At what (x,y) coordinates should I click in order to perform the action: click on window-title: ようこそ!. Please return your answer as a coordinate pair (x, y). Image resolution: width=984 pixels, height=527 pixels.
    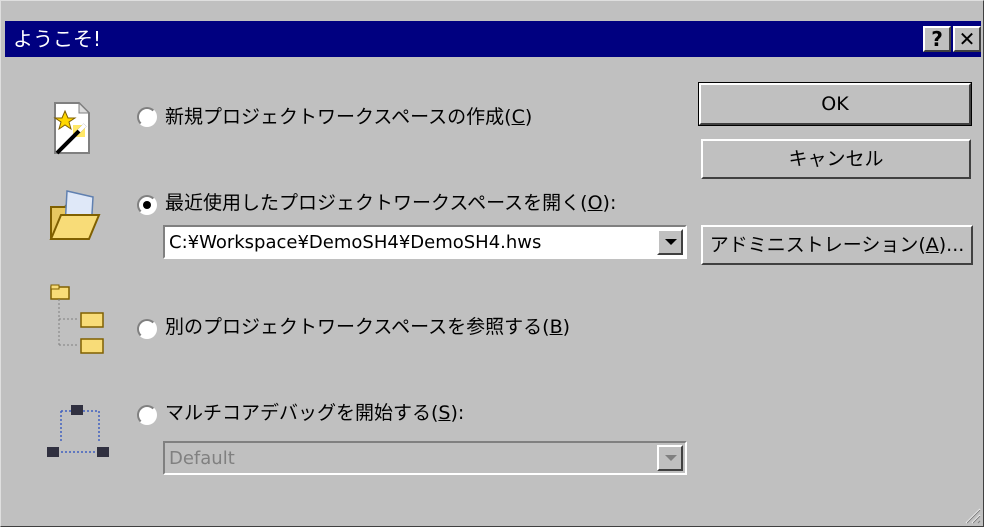
    Looking at the image, I should click on (57, 39).